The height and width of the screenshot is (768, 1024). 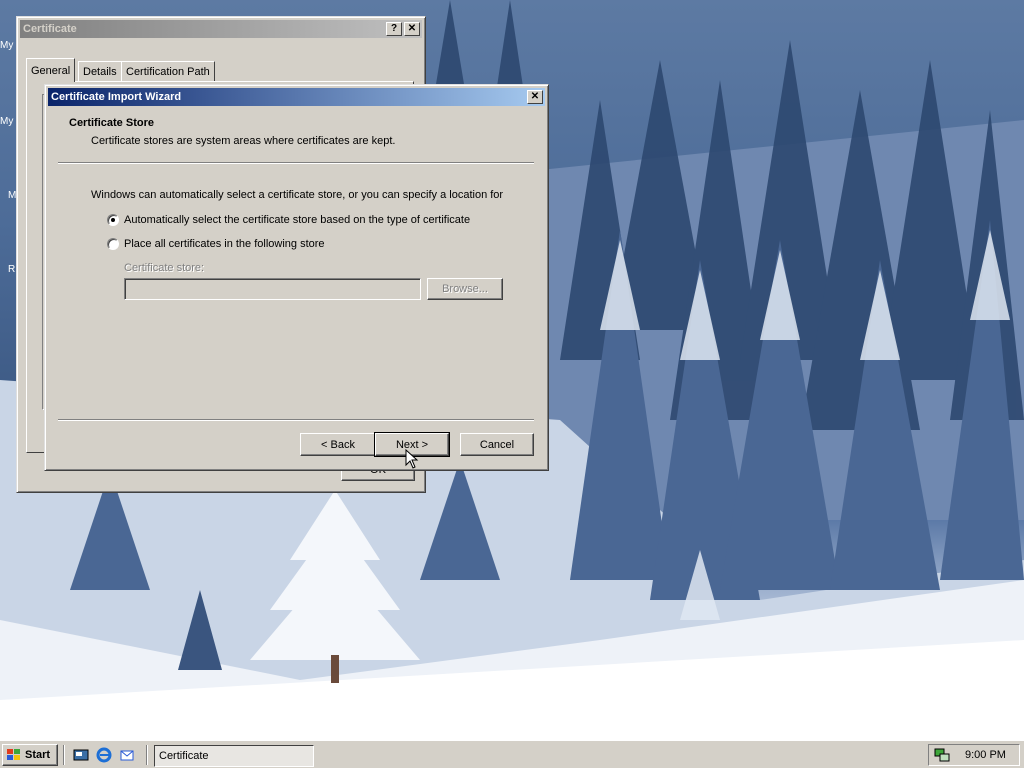 What do you see at coordinates (168, 71) in the screenshot?
I see `tab-certification-path: Certification Path` at bounding box center [168, 71].